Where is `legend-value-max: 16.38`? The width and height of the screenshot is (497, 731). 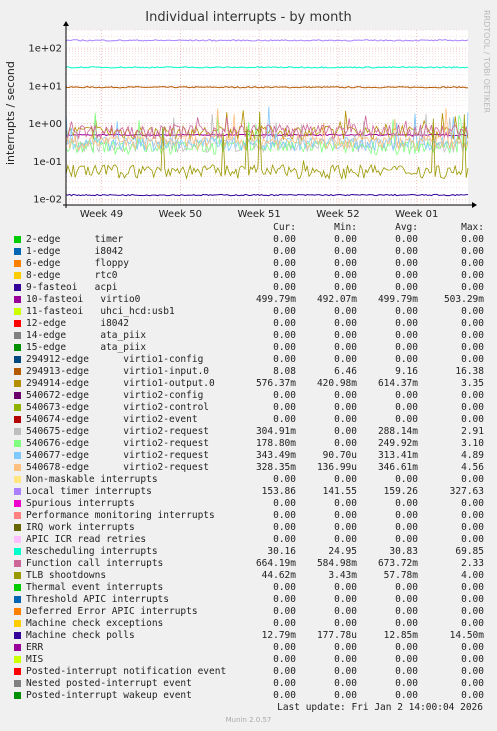
legend-value-max: 16.38 is located at coordinates (469, 371).